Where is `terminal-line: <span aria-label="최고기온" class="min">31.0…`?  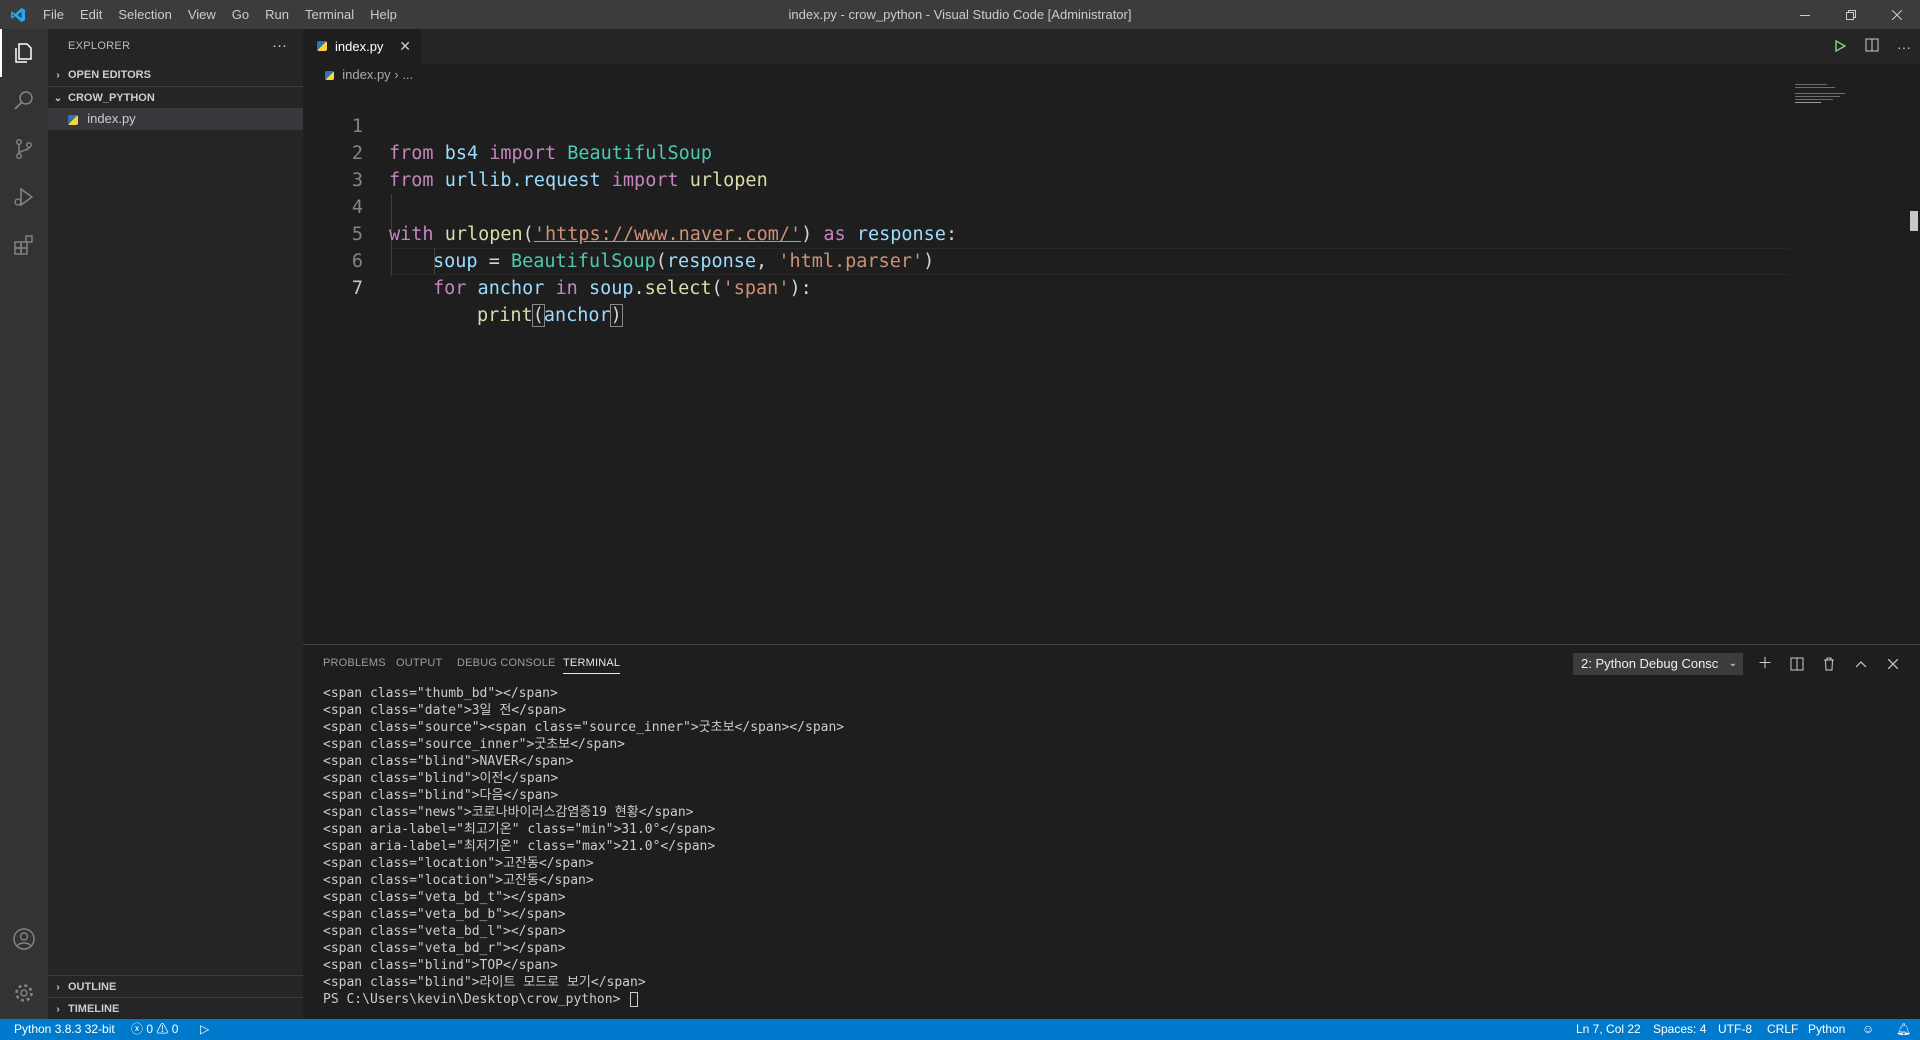 terminal-line: <span aria-label="최고기온" class="min">31.0… is located at coordinates (519, 829).